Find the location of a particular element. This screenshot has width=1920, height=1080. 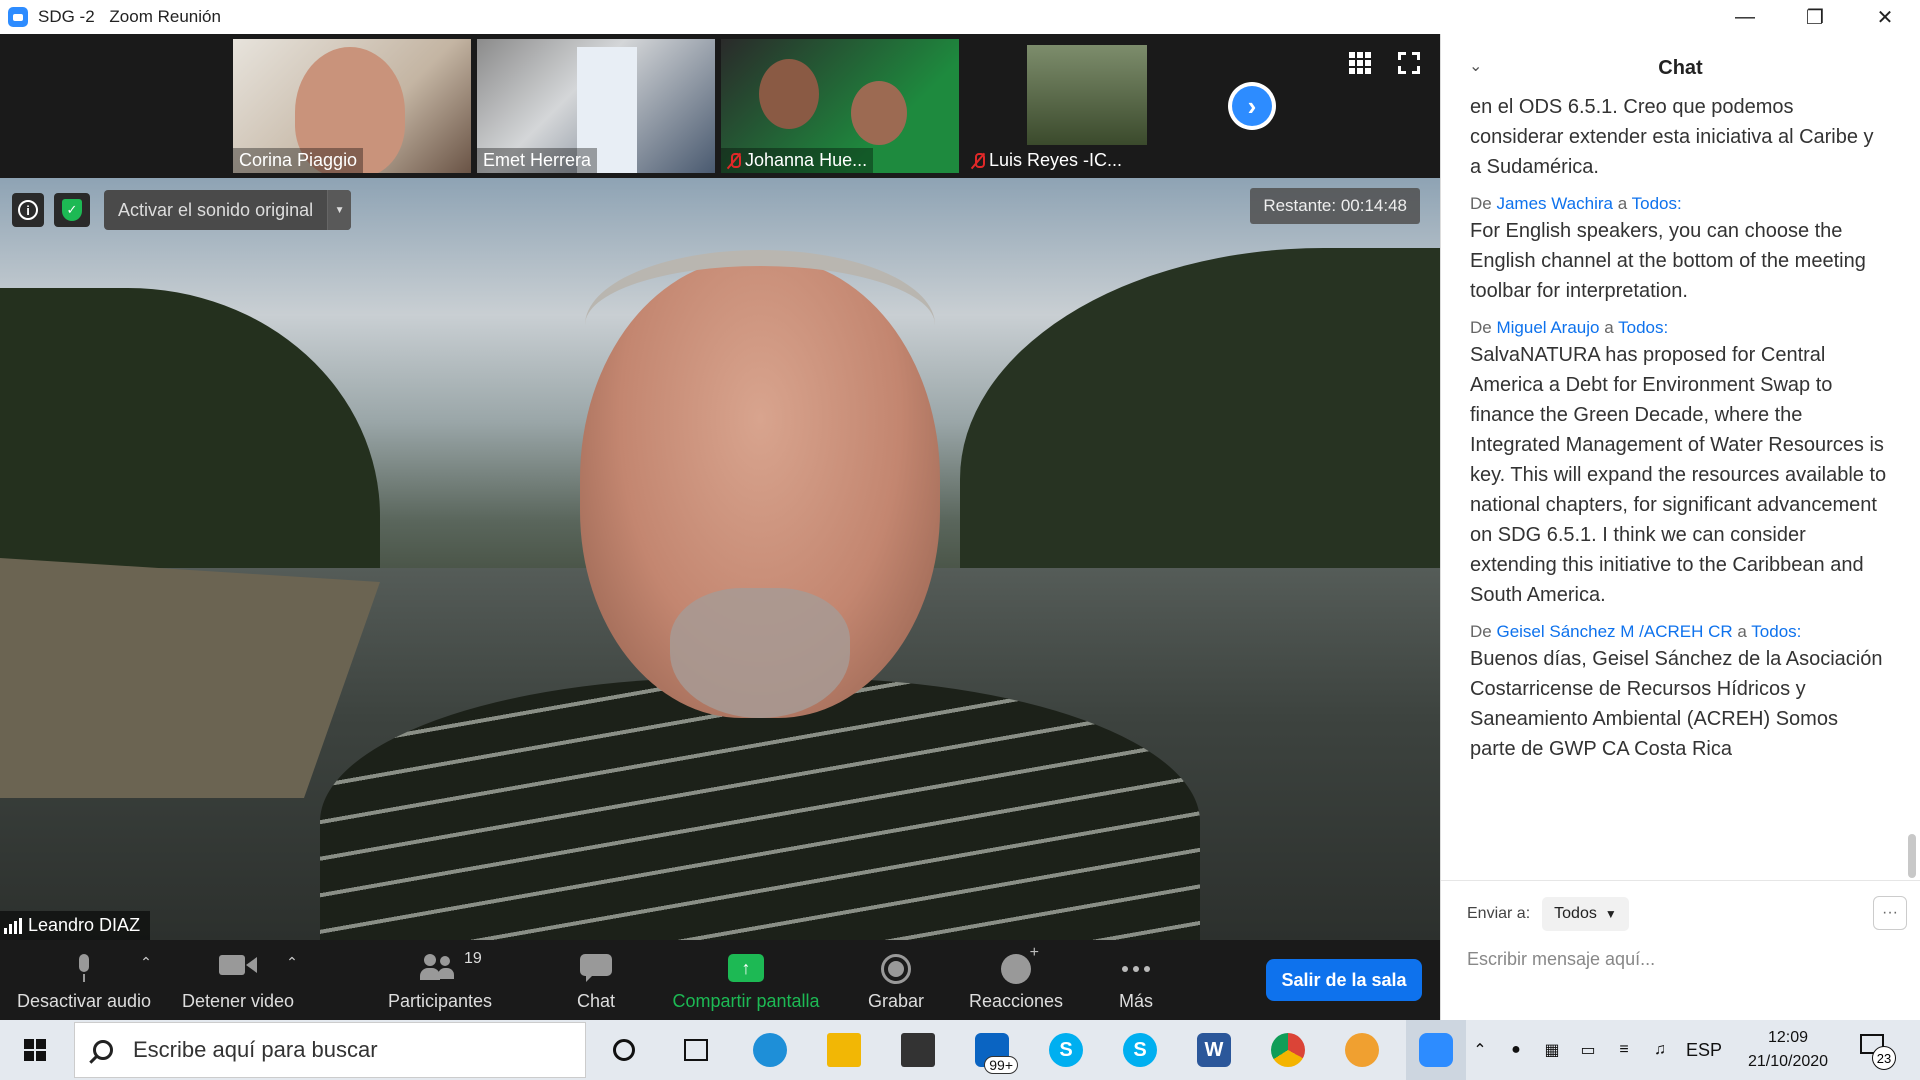

participant-avatar is located at coordinates (1087, 95).